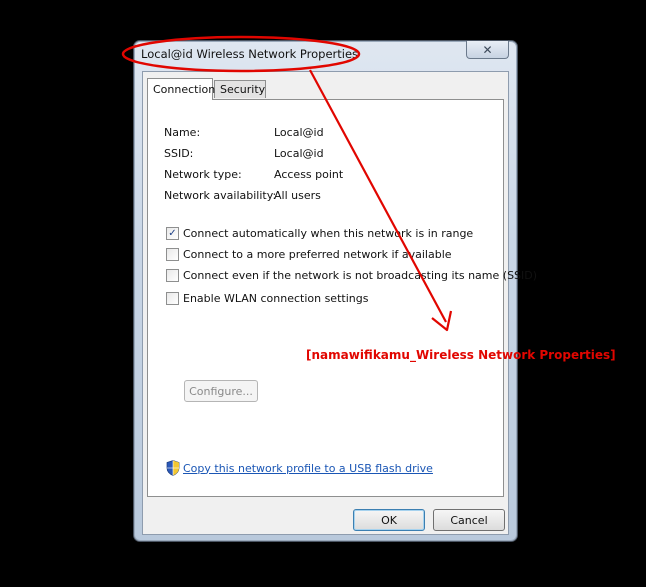 This screenshot has width=646, height=587. What do you see at coordinates (389, 520) in the screenshot?
I see `ok-button: OK` at bounding box center [389, 520].